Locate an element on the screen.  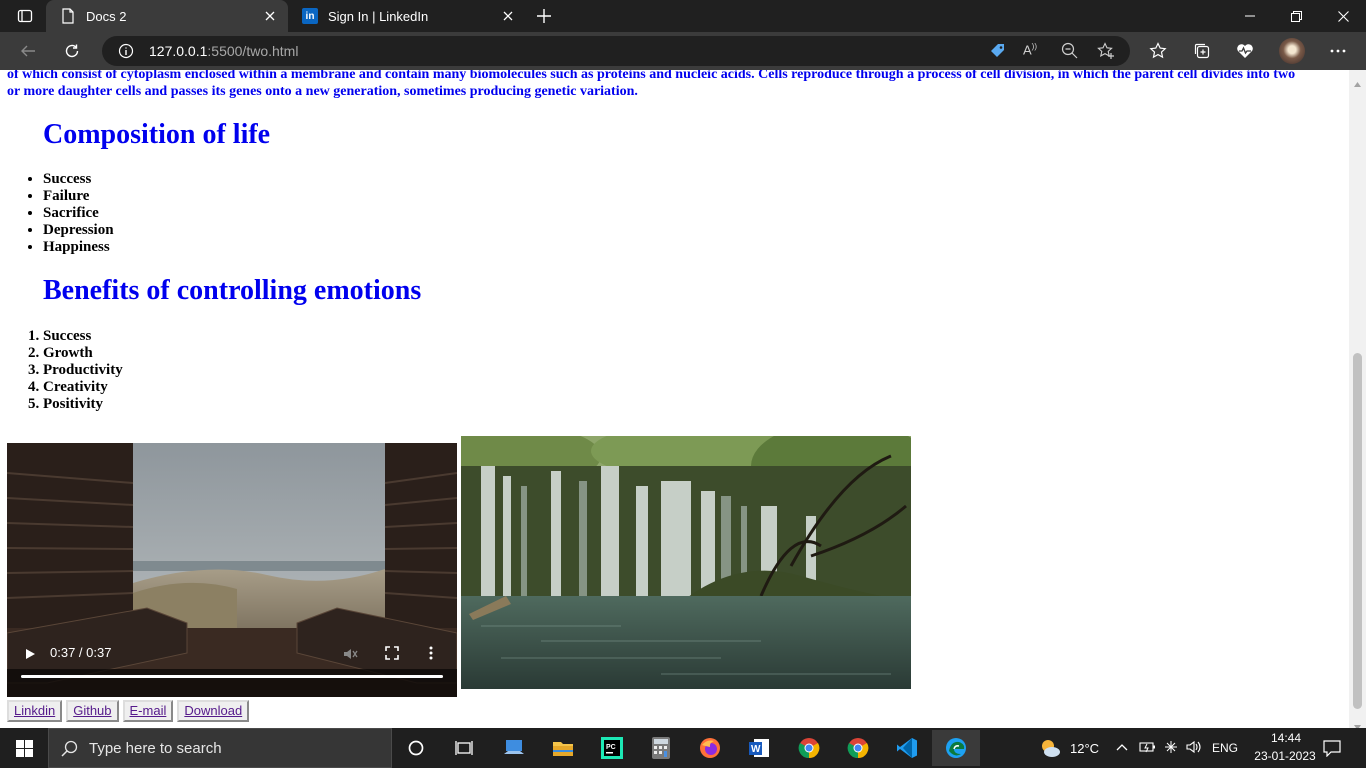
zoom-out-icon is located at coordinates (1069, 53).